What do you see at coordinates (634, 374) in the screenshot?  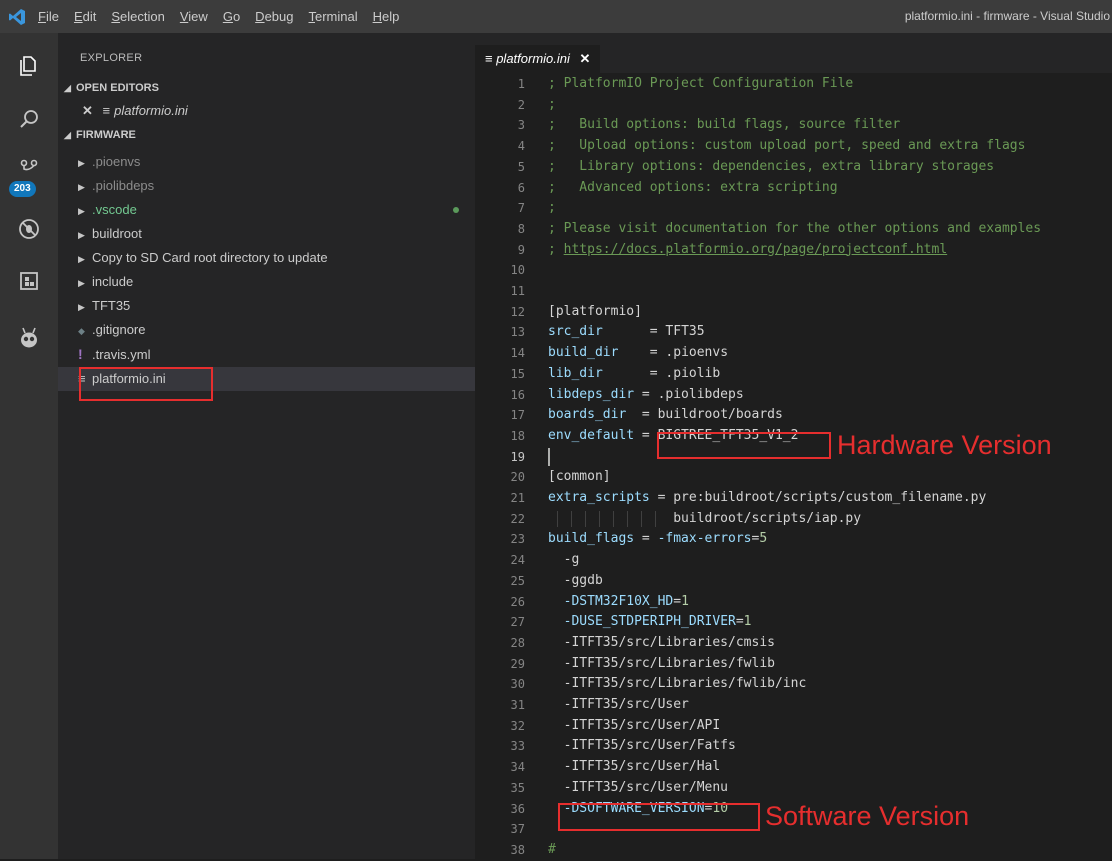 I see `code-line: lib_dir = .piolib` at bounding box center [634, 374].